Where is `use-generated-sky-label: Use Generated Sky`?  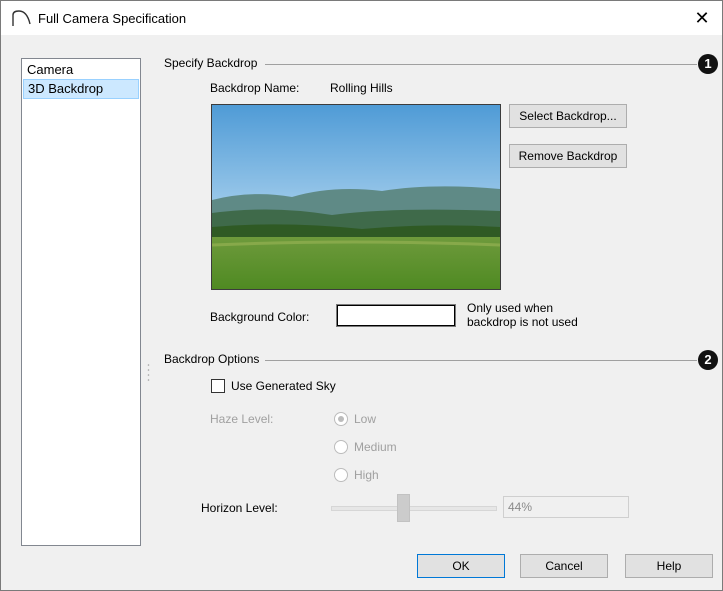
use-generated-sky-label: Use Generated Sky is located at coordinates (283, 386).